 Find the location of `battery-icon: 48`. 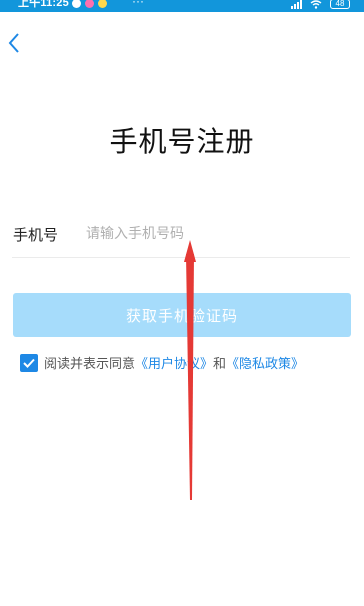

battery-icon: 48 is located at coordinates (340, 4).